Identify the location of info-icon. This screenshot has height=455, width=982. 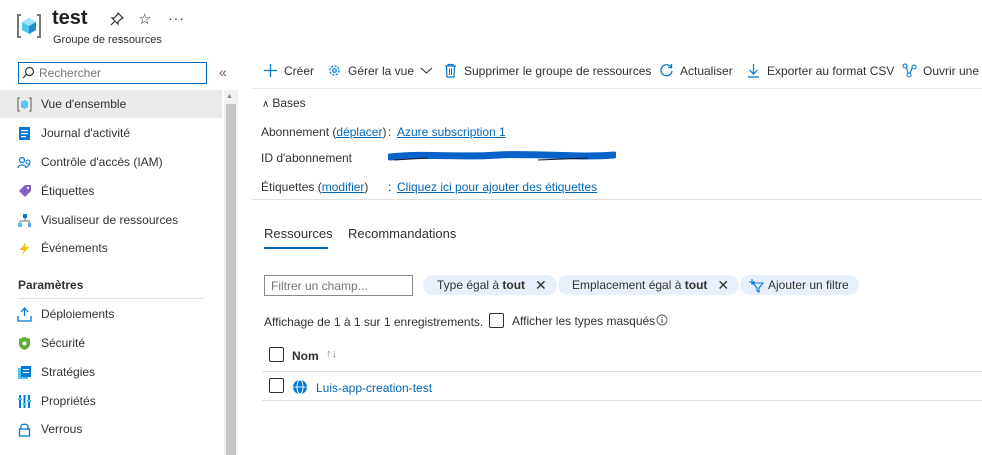
(662, 320).